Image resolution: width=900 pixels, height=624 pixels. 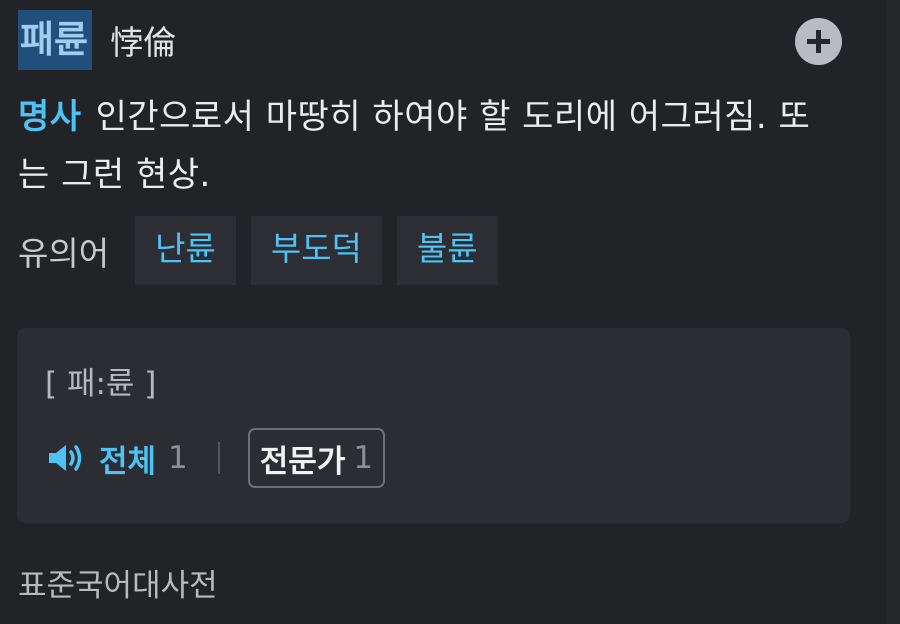 What do you see at coordinates (127, 458) in the screenshot?
I see `all-pronunciations-link: 전체` at bounding box center [127, 458].